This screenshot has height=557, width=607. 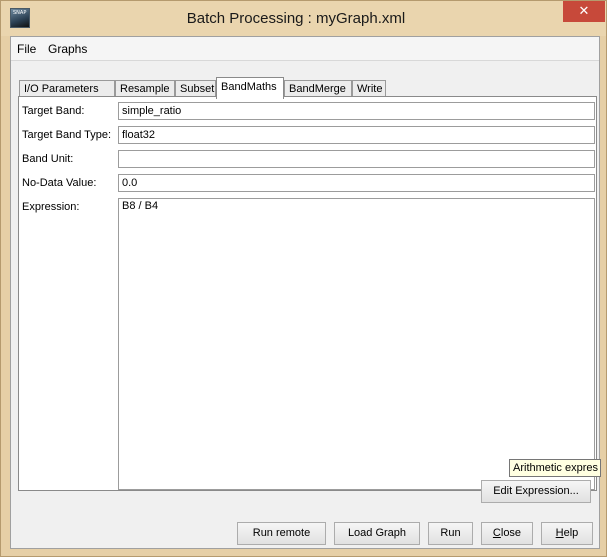 I want to click on close-button: Close, so click(x=507, y=533).